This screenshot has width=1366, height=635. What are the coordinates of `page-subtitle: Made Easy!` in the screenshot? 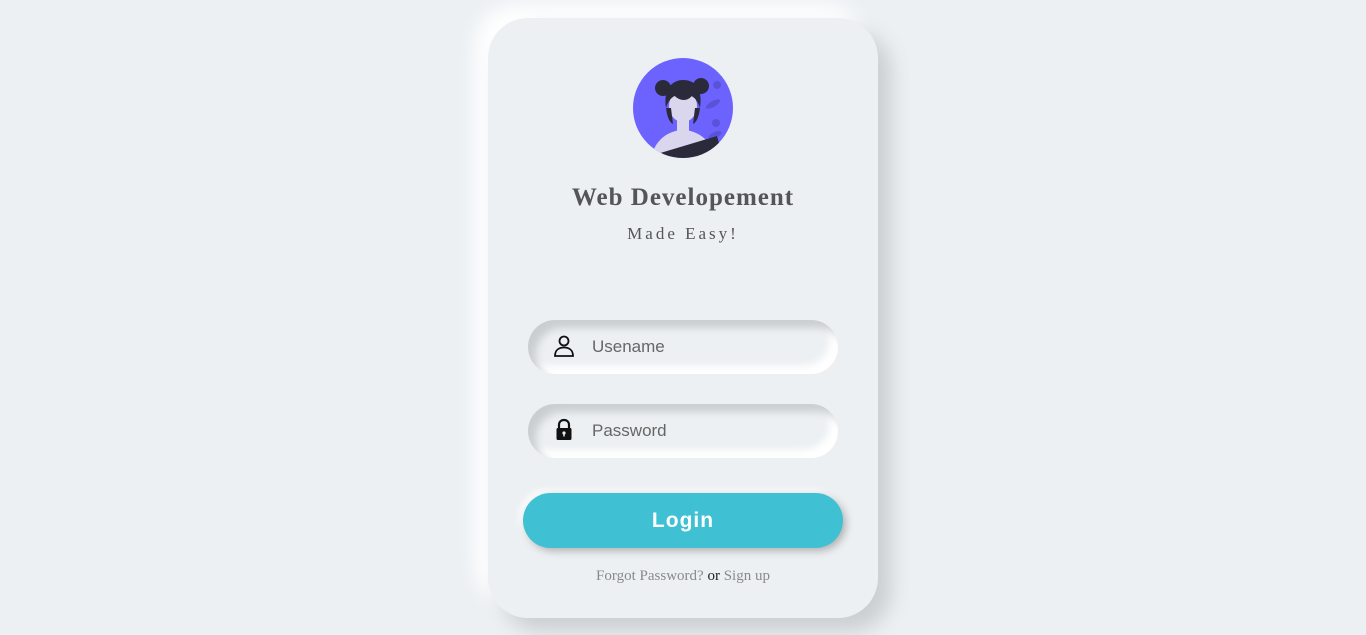 It's located at (683, 233).